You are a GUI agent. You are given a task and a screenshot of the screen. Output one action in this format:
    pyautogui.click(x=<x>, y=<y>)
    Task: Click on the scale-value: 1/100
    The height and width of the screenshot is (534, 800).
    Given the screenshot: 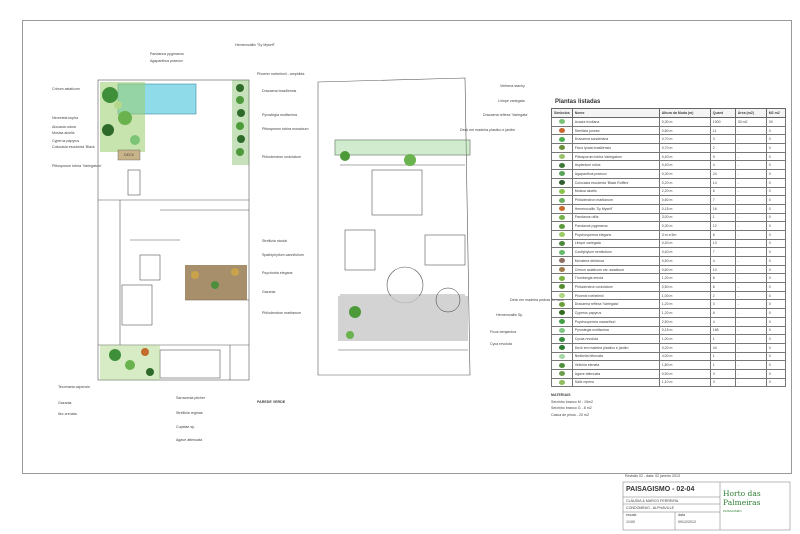 What is the action you would take?
    pyautogui.click(x=630, y=522)
    